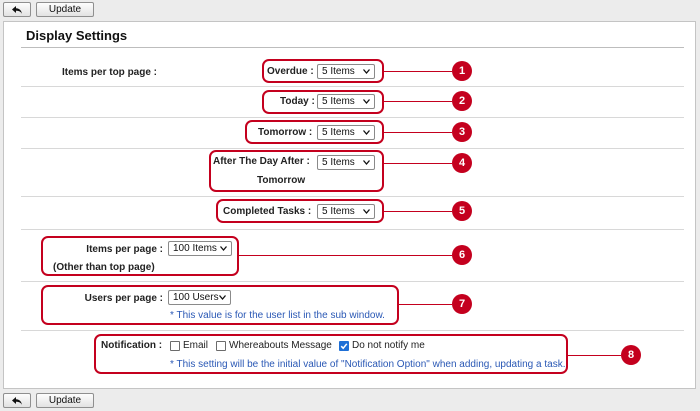  I want to click on do-not-notify-label: Do not notify me, so click(388, 345).